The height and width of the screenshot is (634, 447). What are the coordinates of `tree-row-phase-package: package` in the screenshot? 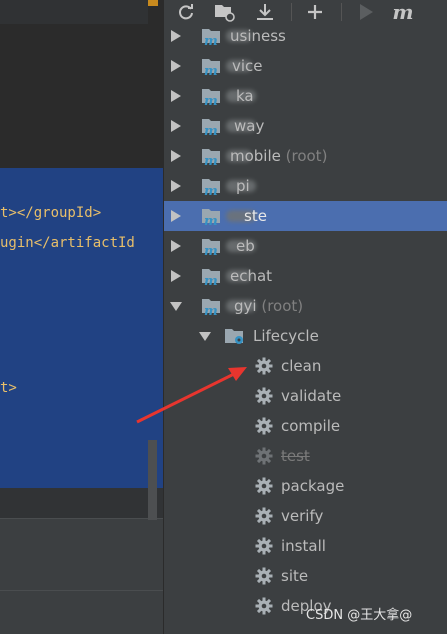 It's located at (305, 486).